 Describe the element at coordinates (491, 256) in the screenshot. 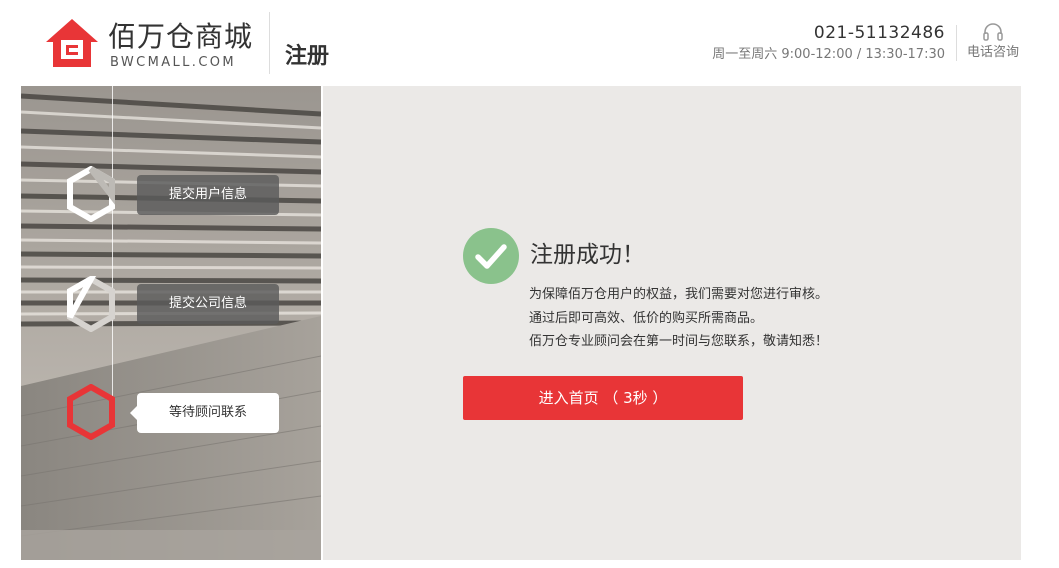

I see `check-circle-icon` at that location.